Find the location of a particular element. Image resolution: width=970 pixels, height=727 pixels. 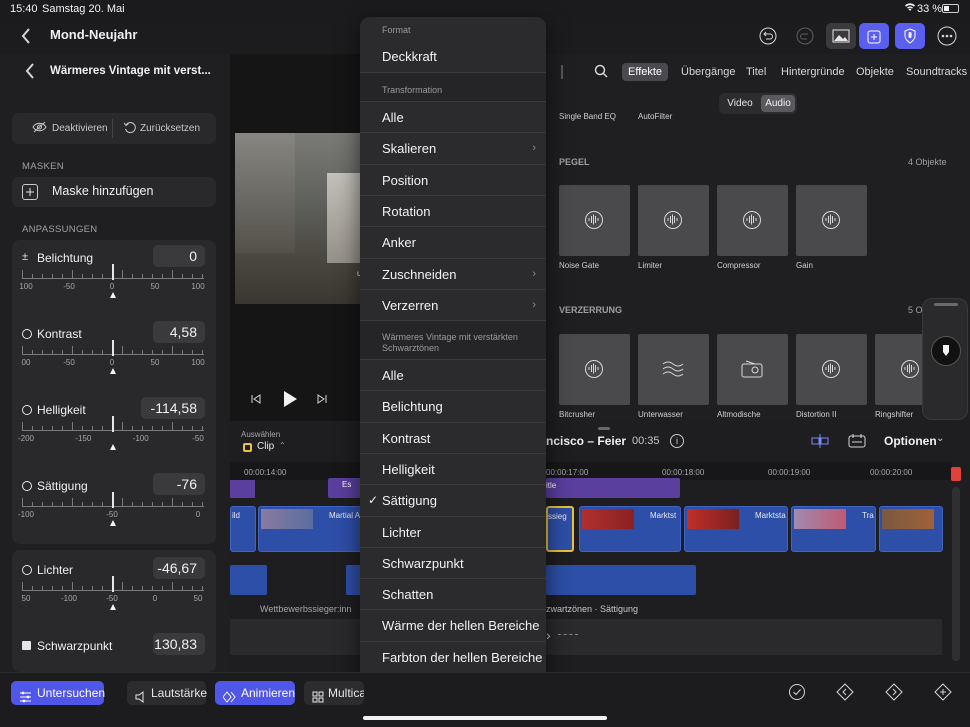

section-pegel: PEGEL is located at coordinates (574, 162).